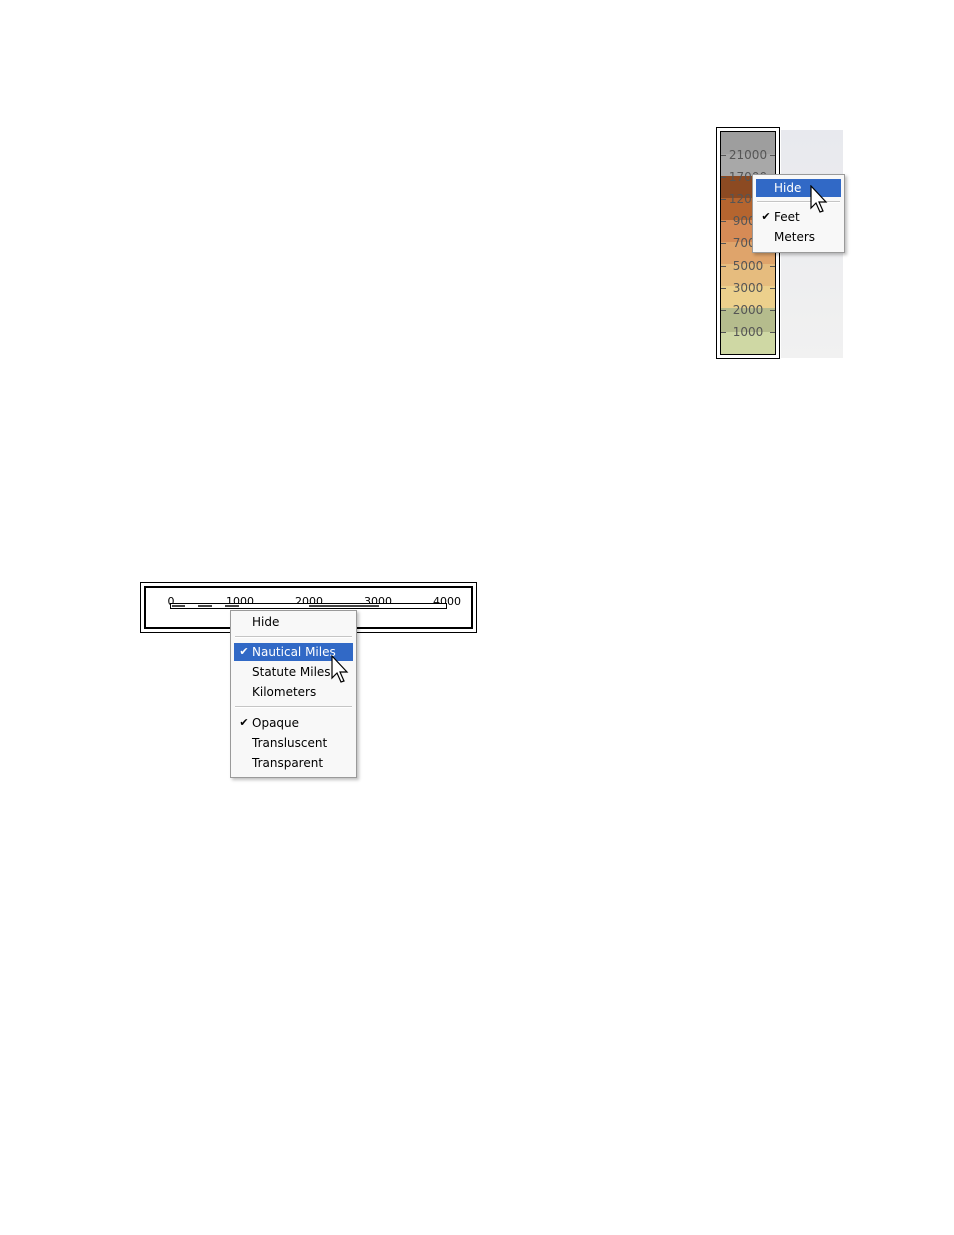 Image resolution: width=954 pixels, height=1235 pixels. I want to click on menu-item-transluscent: Transluscent, so click(293, 743).